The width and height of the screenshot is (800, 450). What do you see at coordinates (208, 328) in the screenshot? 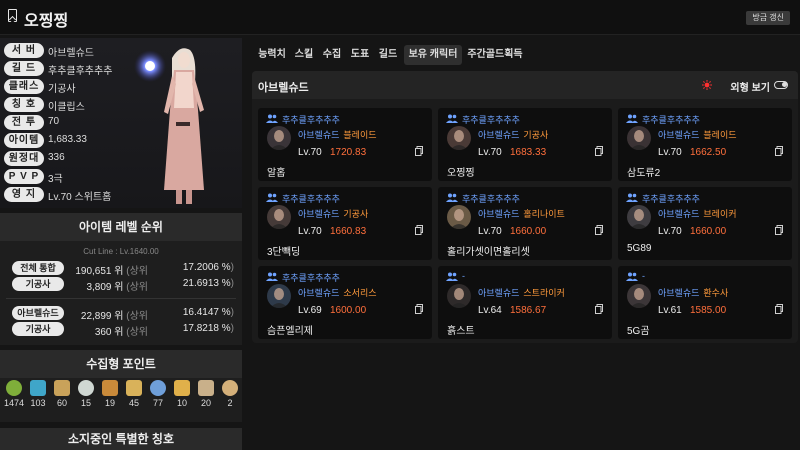
I see `rank-percent: 17.8218 %)` at bounding box center [208, 328].